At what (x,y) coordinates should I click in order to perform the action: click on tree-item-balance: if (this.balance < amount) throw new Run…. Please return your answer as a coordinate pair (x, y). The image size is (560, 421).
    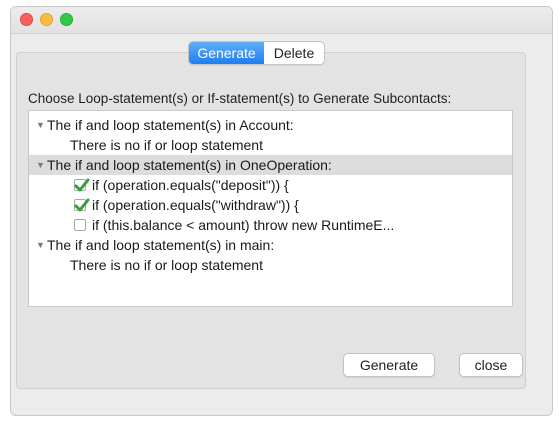
    Looking at the image, I should click on (270, 225).